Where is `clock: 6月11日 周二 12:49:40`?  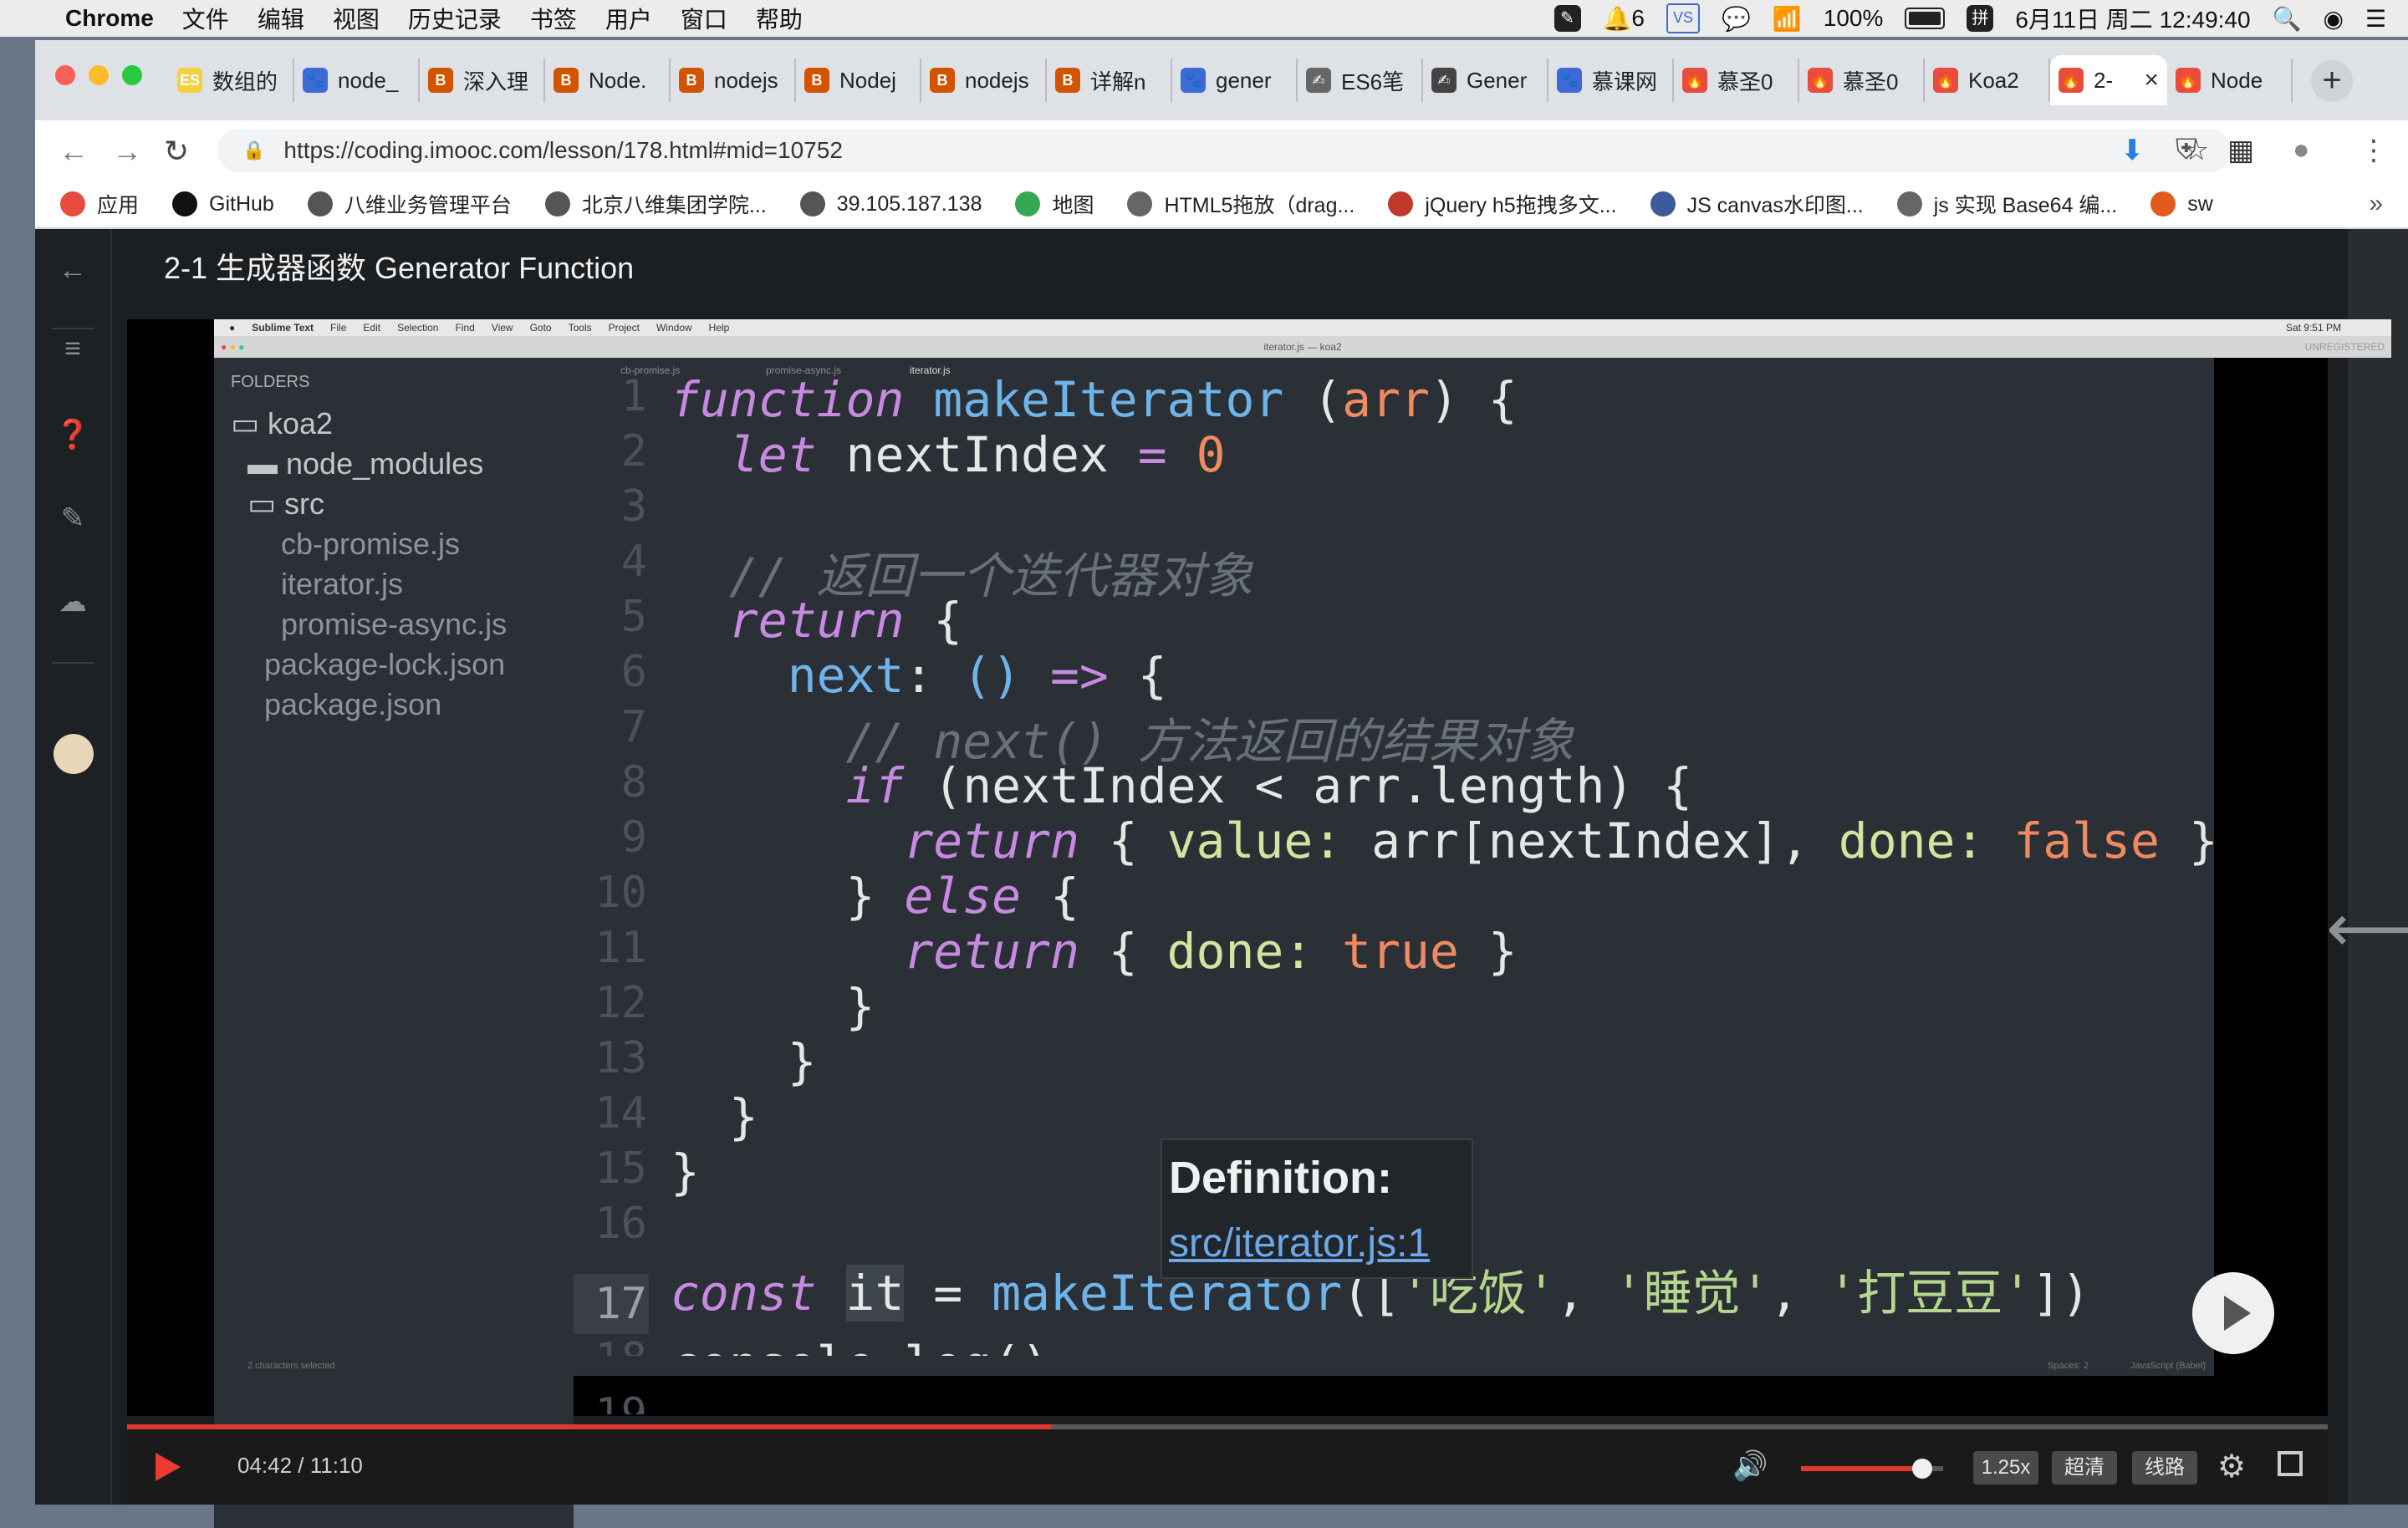
clock: 6月11日 周二 12:49:40 is located at coordinates (2133, 18).